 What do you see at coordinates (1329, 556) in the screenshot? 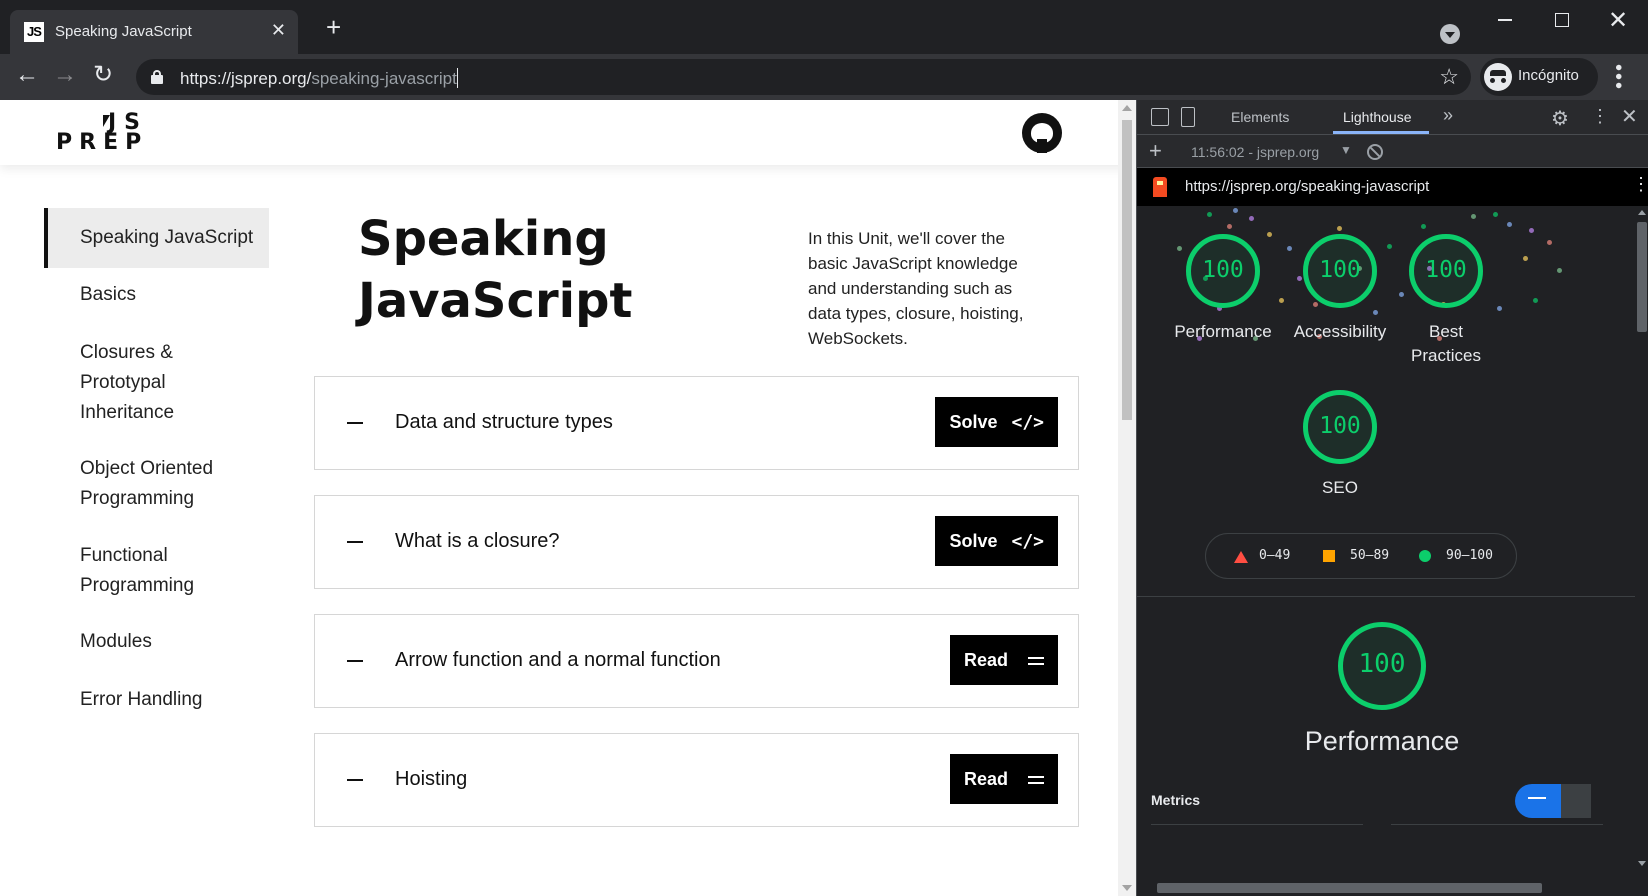
I see `average-square-icon` at bounding box center [1329, 556].